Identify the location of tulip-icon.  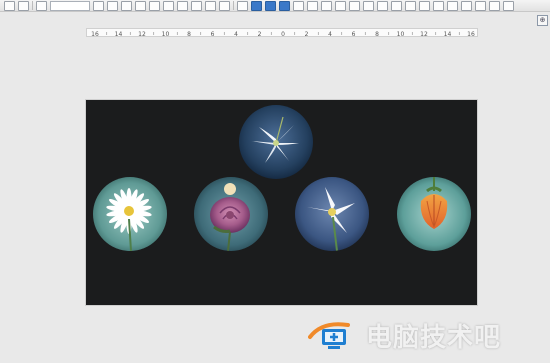
(434, 214).